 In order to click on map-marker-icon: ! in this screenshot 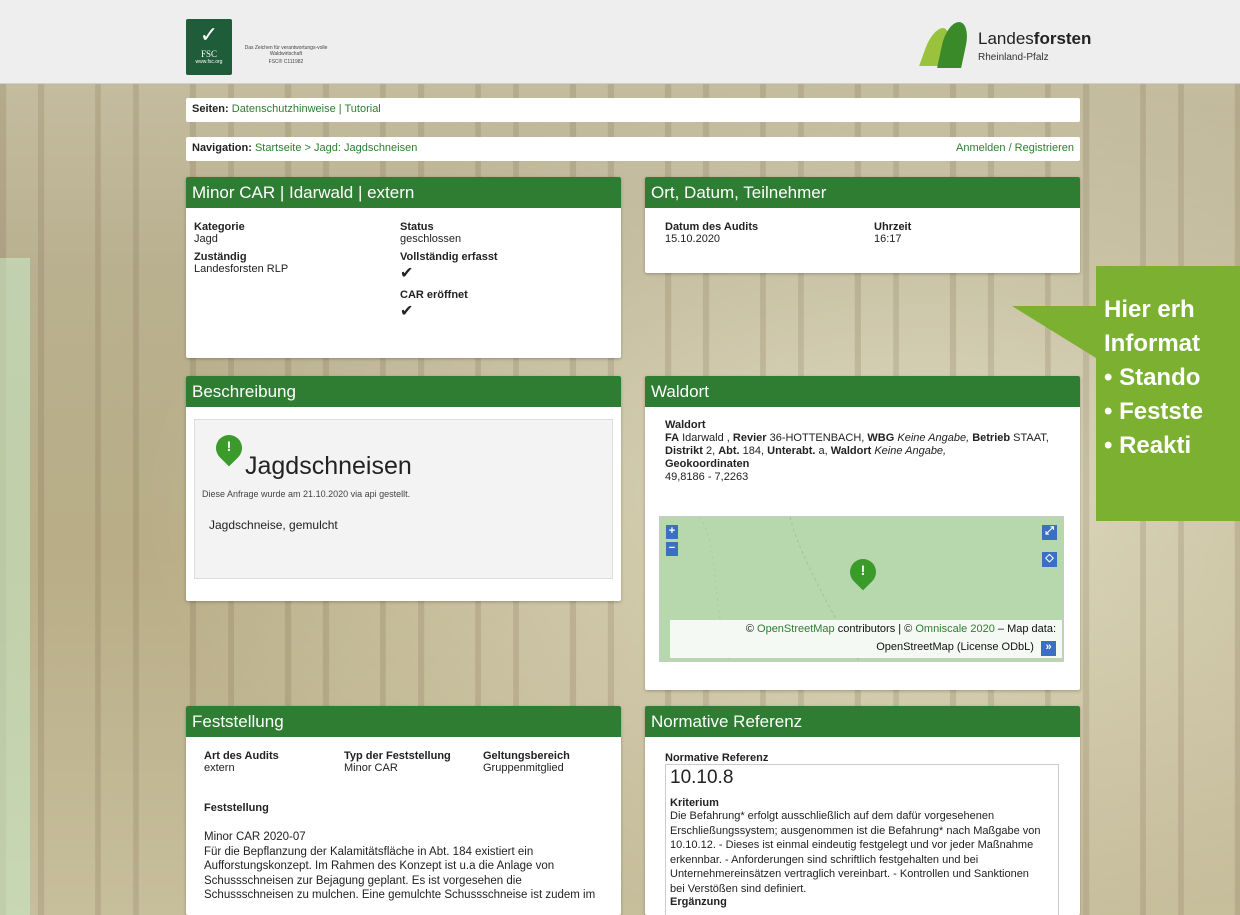, I will do `click(863, 572)`.